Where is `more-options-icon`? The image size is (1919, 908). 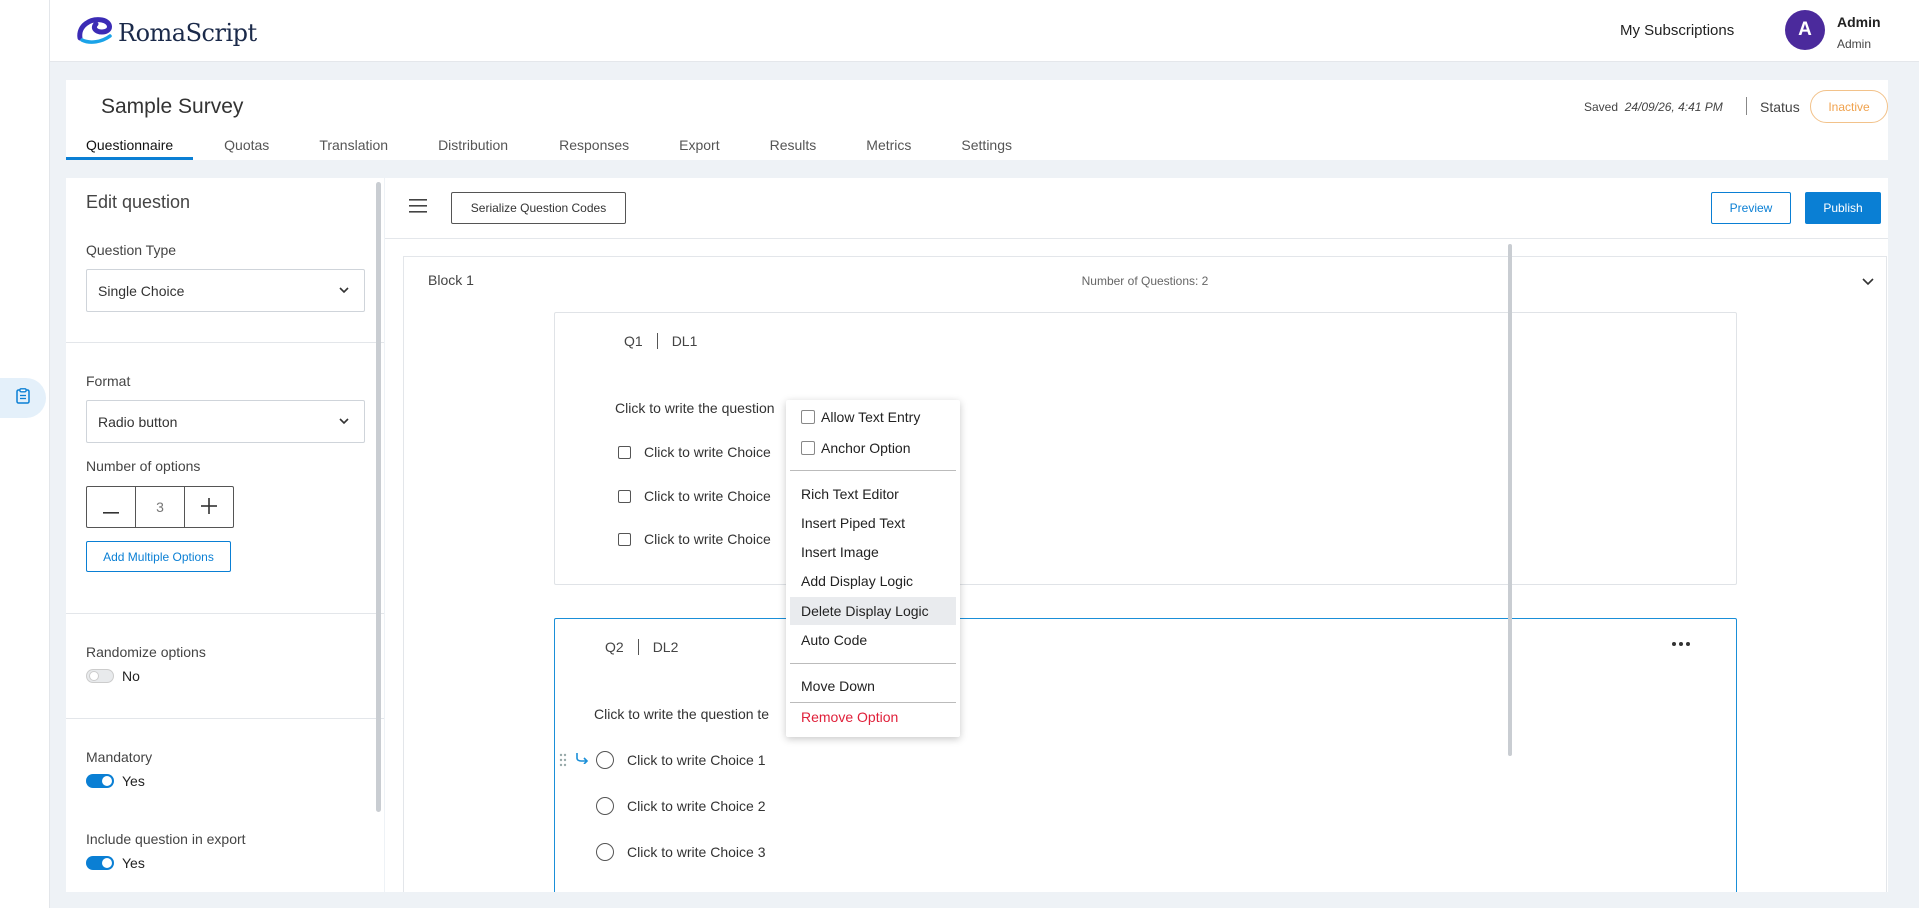 more-options-icon is located at coordinates (1681, 644).